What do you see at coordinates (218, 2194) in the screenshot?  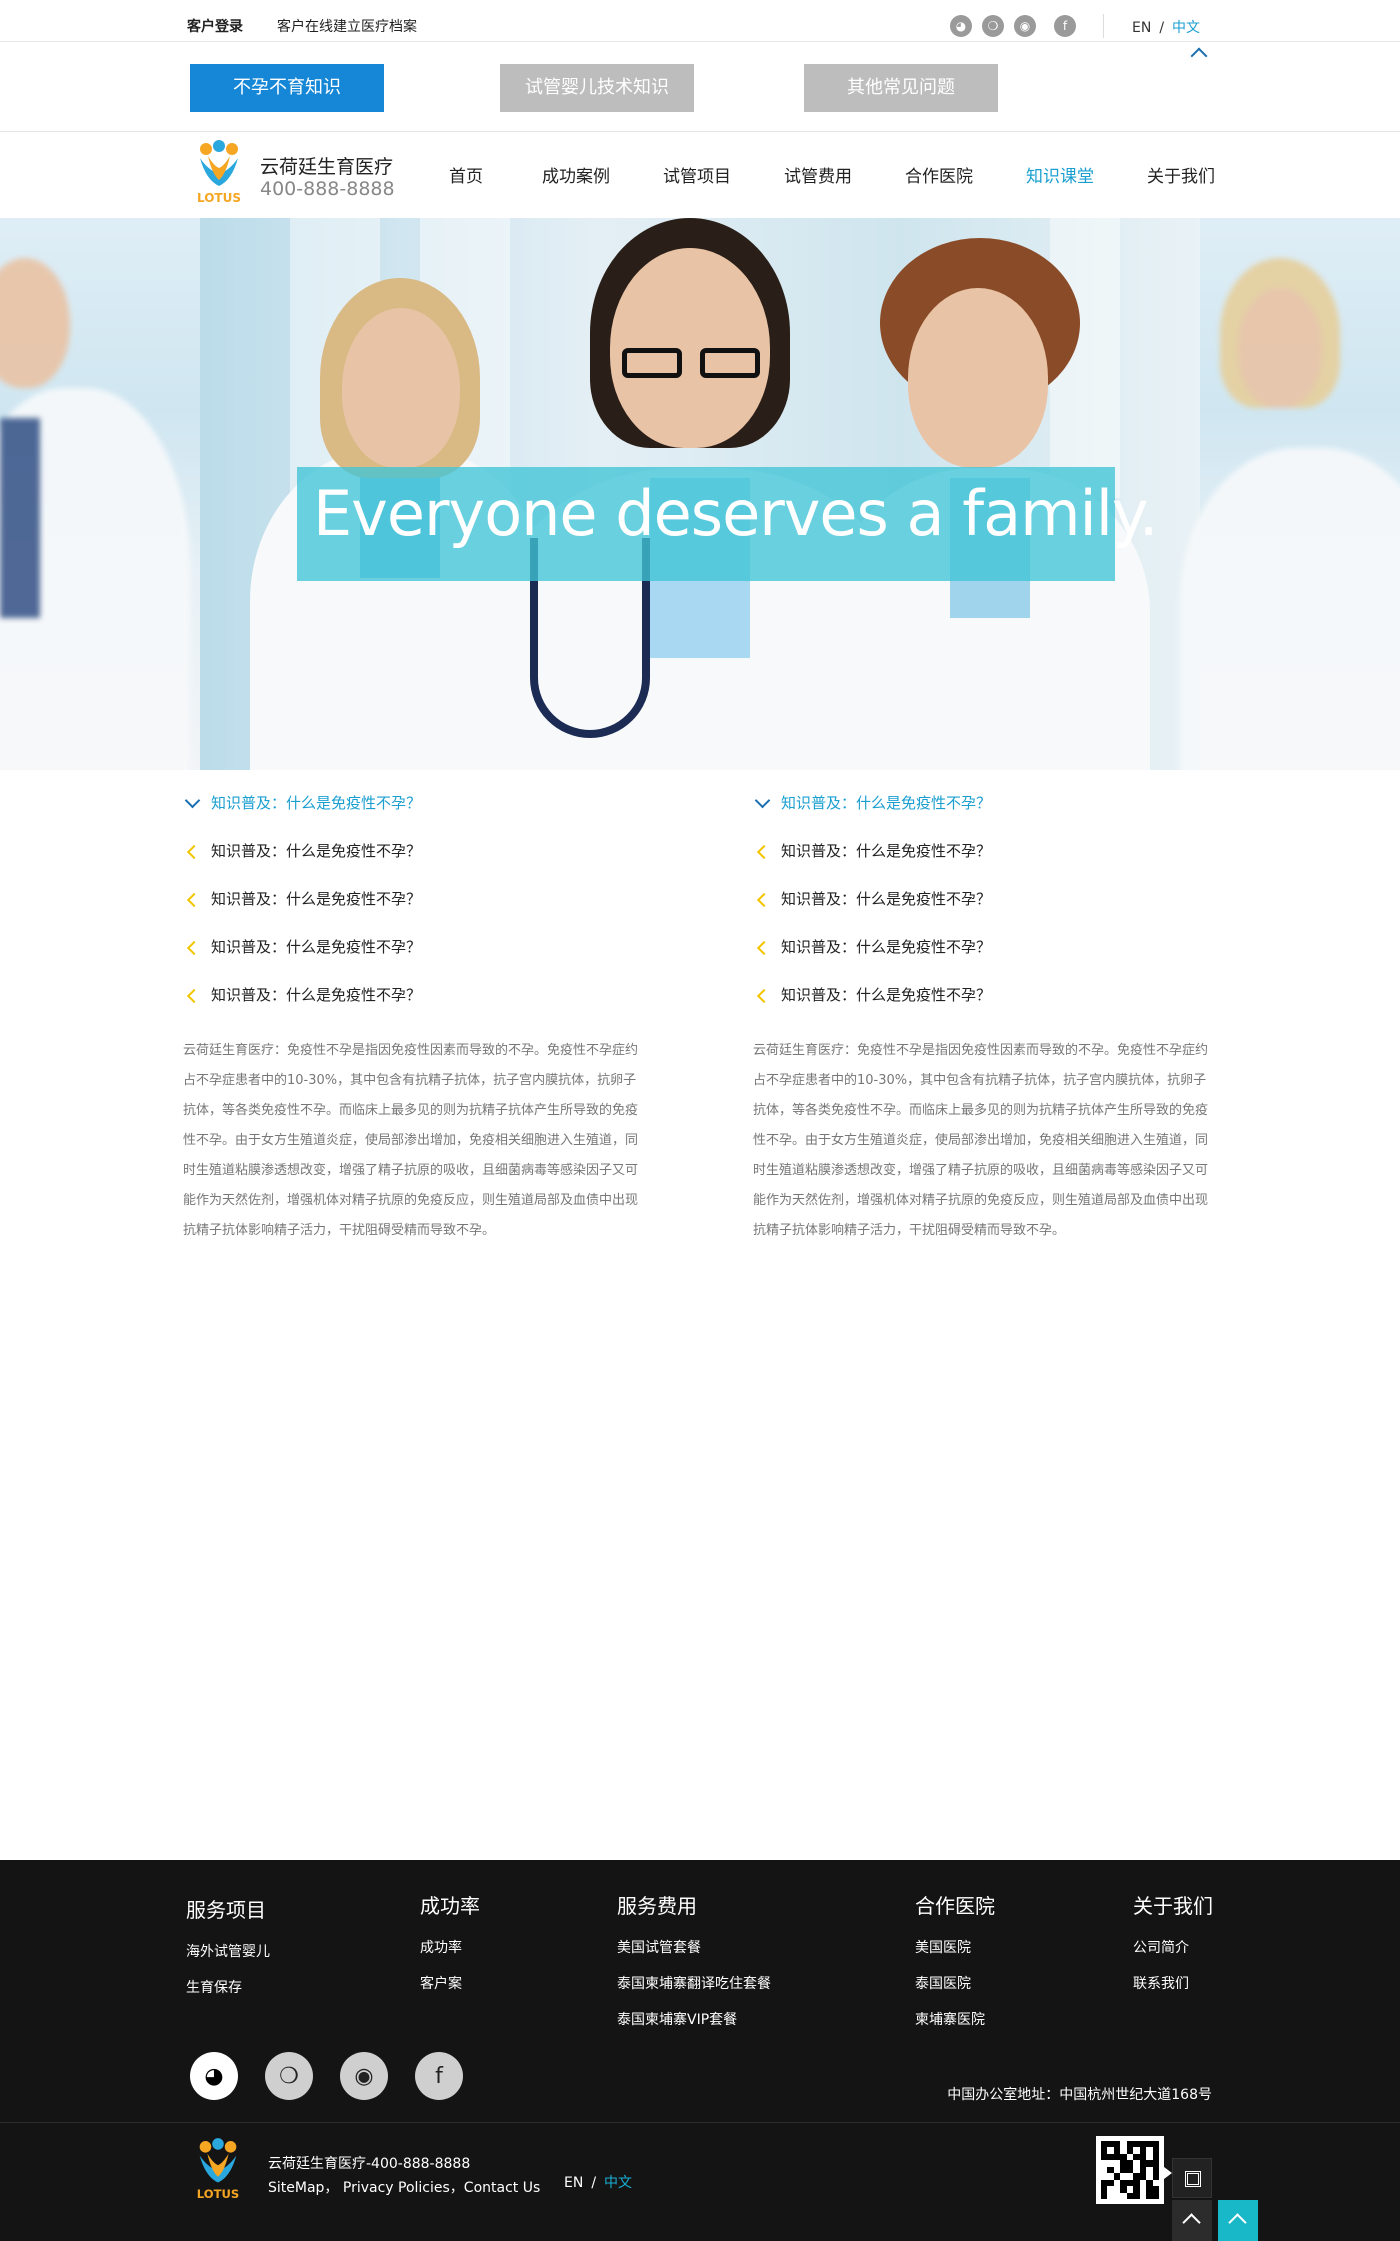 I see `footer-logo-wordmark: LOTUS` at bounding box center [218, 2194].